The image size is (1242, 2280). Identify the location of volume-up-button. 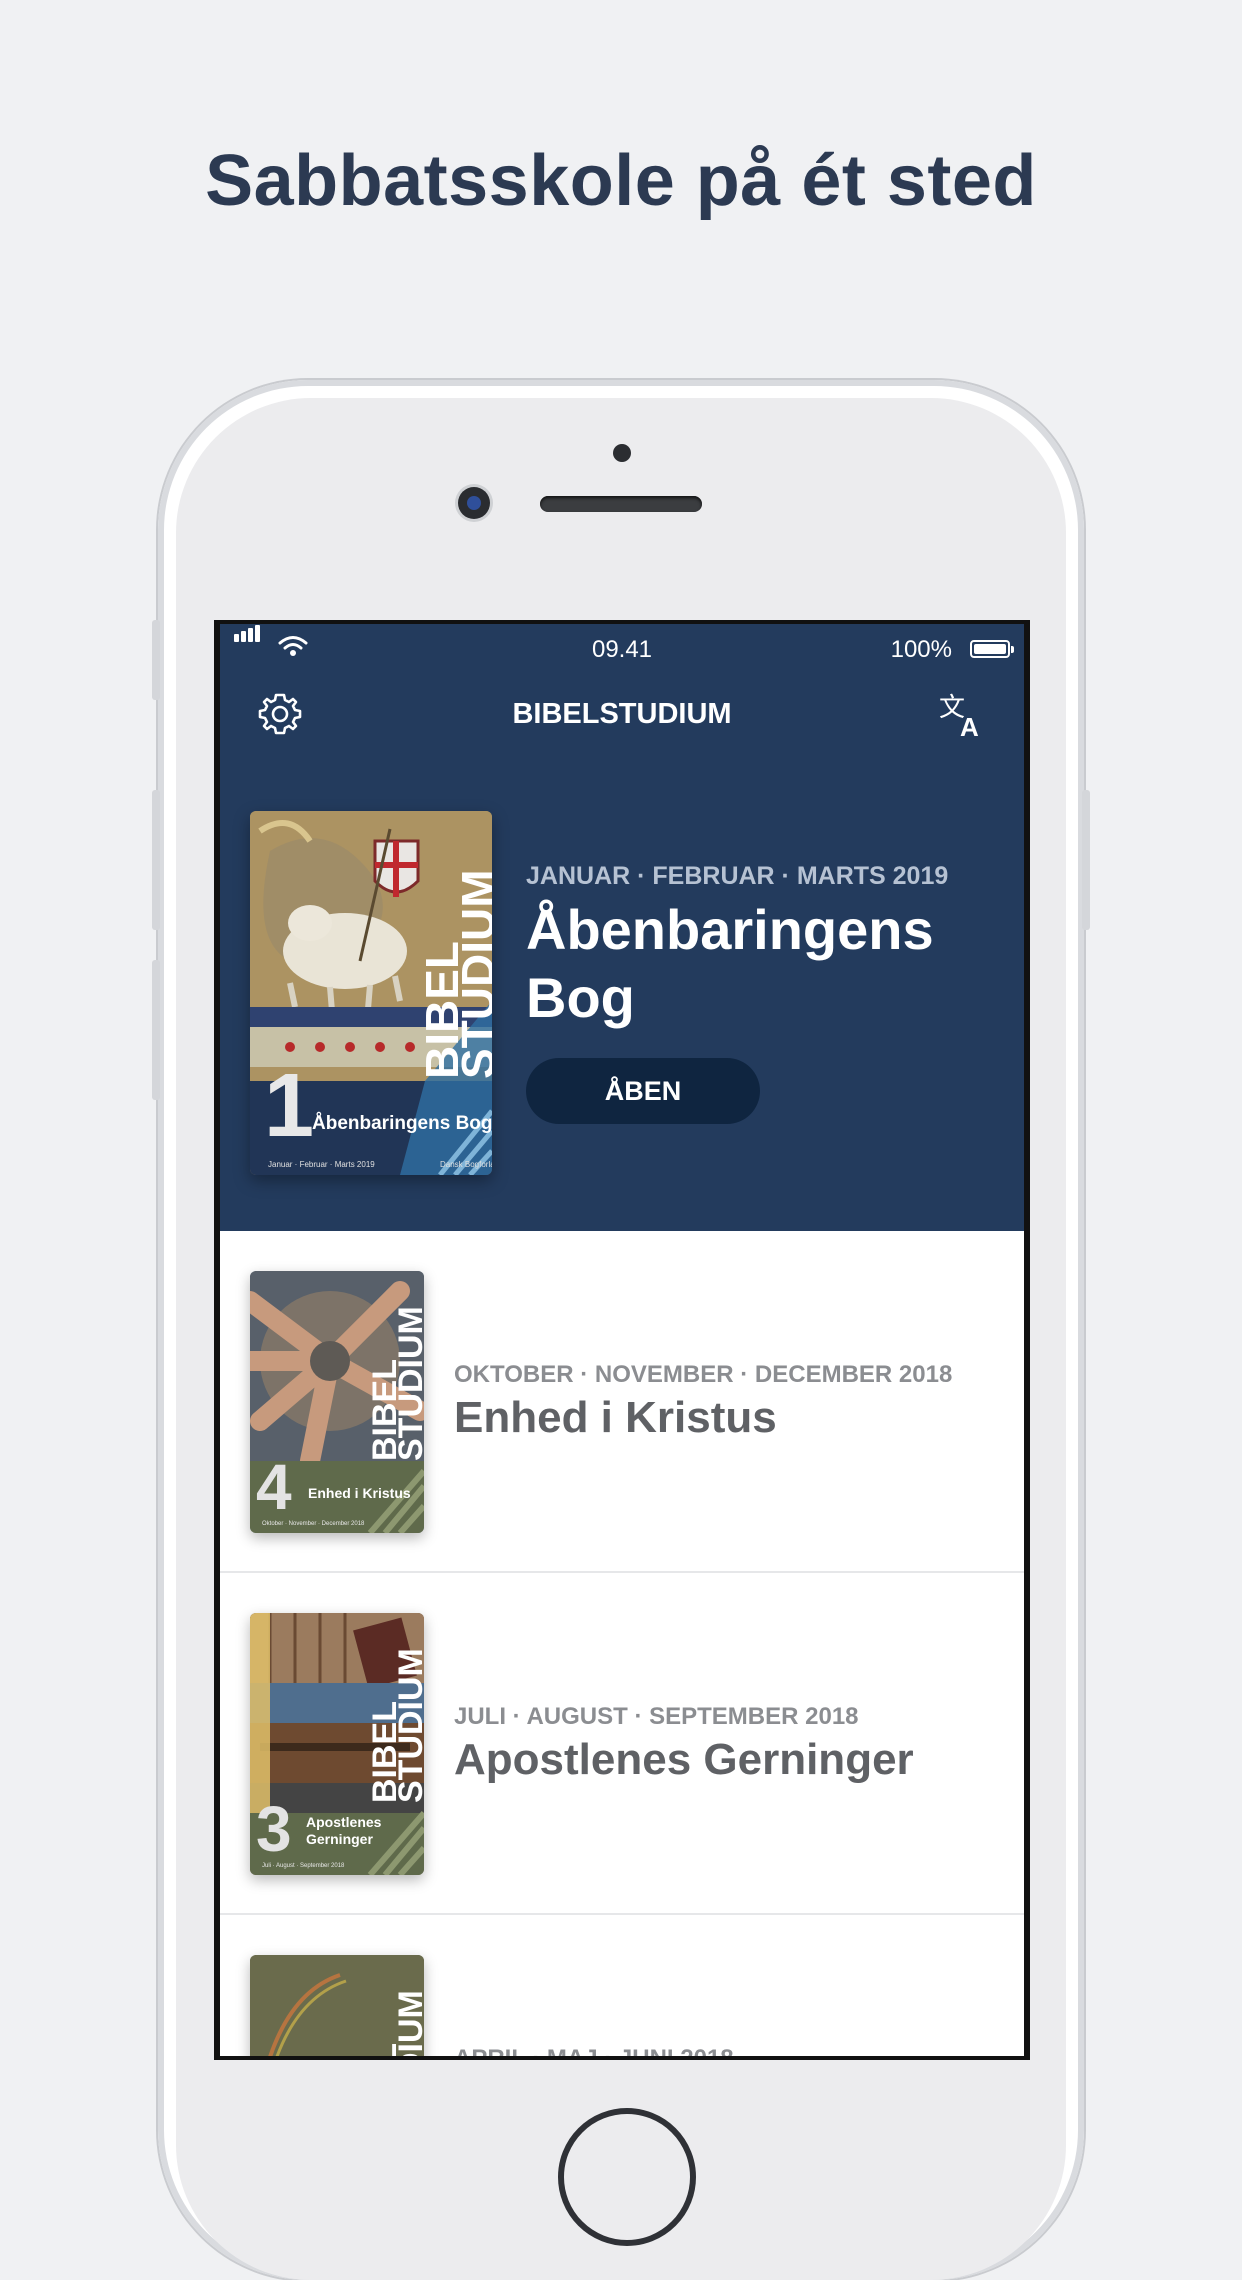
(156, 860).